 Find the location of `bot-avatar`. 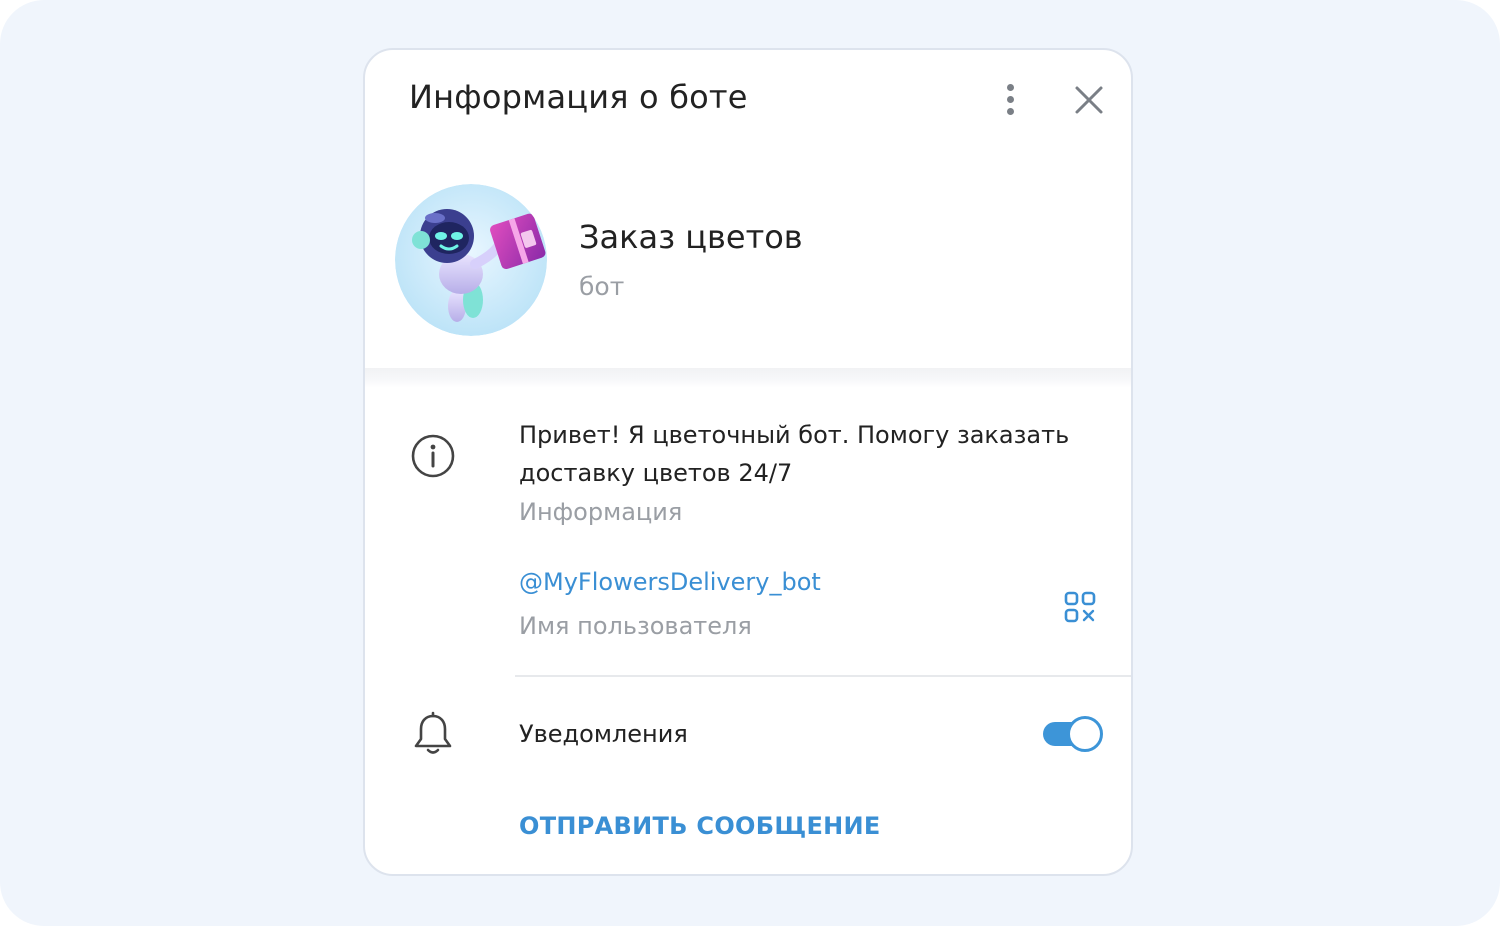

bot-avatar is located at coordinates (471, 260).